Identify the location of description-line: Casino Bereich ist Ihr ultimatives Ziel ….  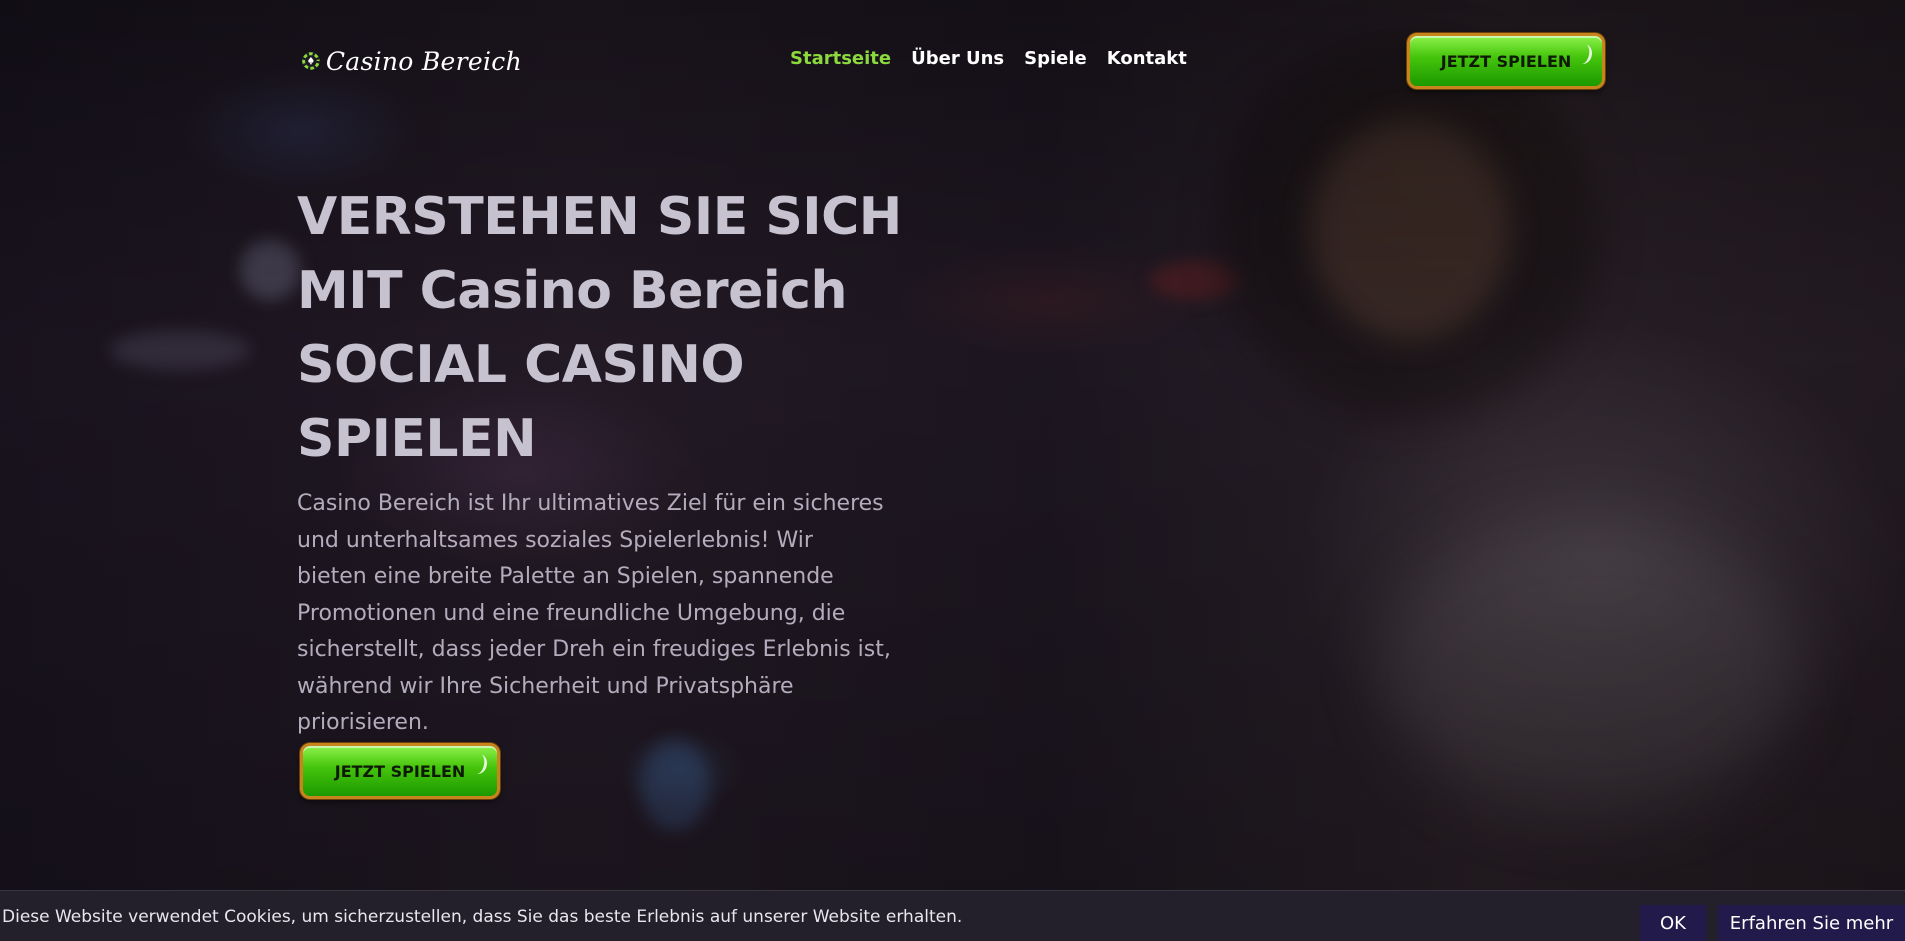
(590, 503).